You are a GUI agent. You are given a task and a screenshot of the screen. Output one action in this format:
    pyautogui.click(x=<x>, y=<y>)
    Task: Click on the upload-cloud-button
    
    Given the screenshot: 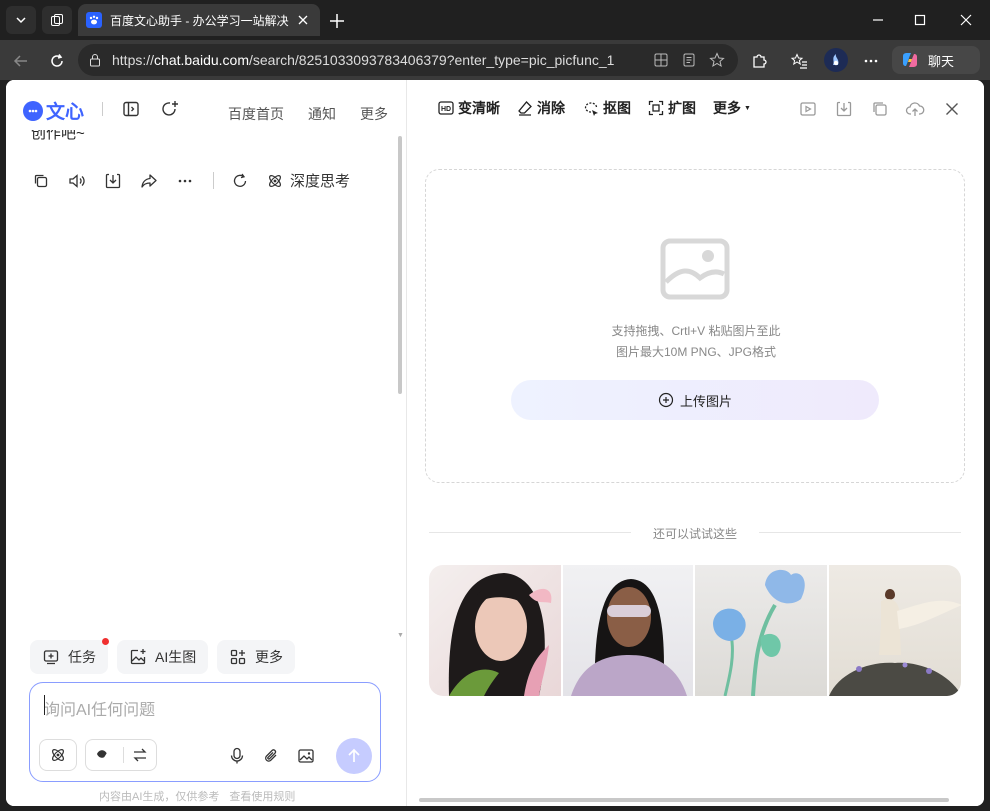 What is the action you would take?
    pyautogui.click(x=915, y=109)
    